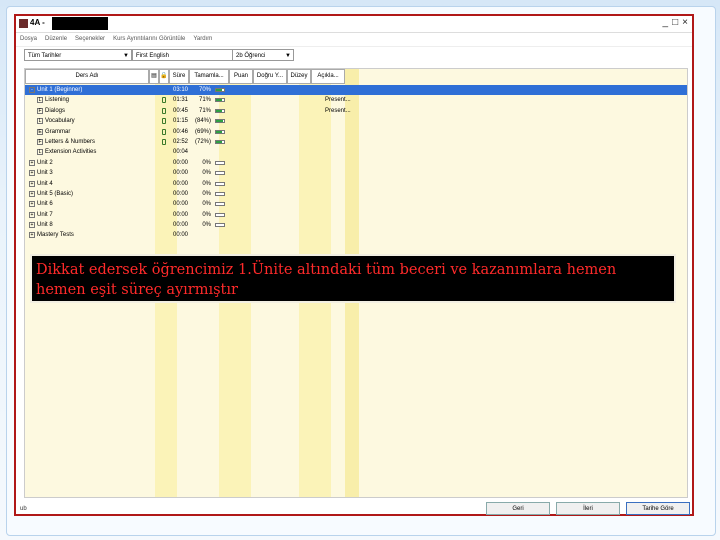 The width and height of the screenshot is (720, 540). Describe the element at coordinates (60, 121) in the screenshot. I see `row-lesson-name: Vocabulary` at that location.